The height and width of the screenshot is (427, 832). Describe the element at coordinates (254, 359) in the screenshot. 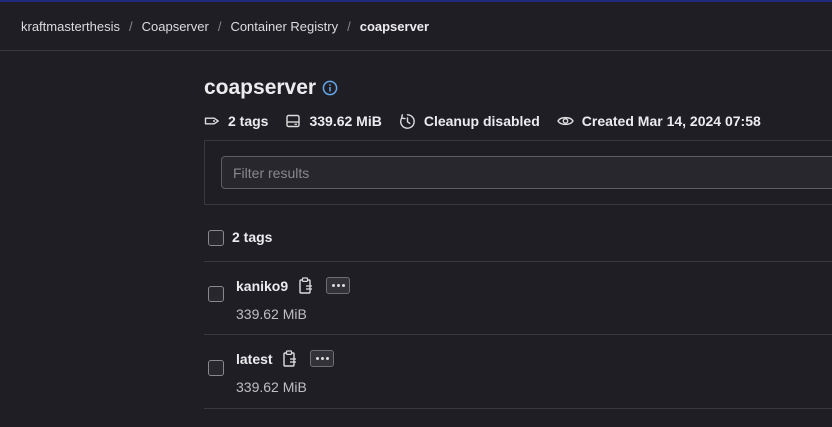

I see `tag-name: latest` at that location.